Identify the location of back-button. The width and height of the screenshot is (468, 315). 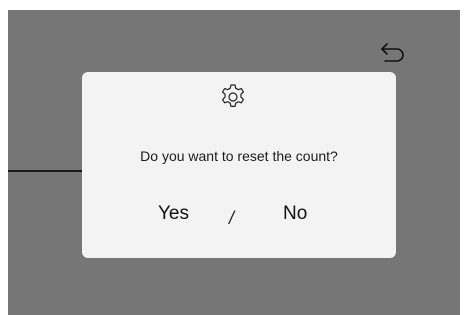
(393, 53).